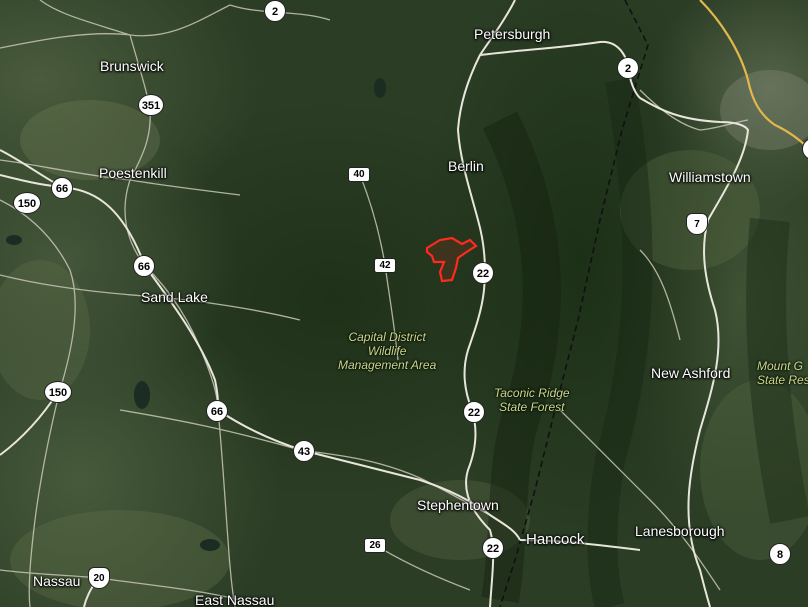 The height and width of the screenshot is (607, 808). I want to click on place-berlin: Berlin, so click(466, 166).